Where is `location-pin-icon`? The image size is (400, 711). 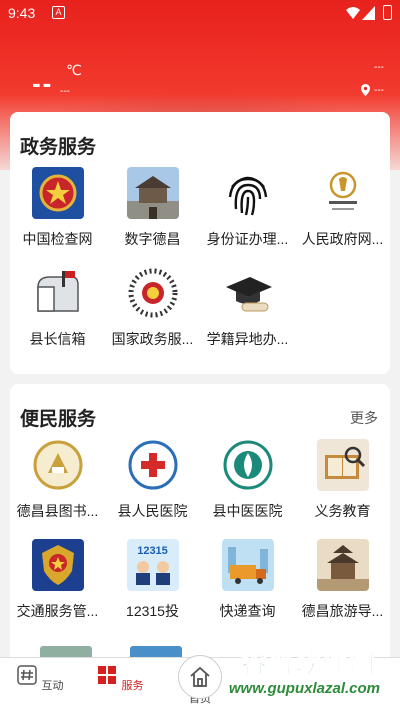
location-pin-icon is located at coordinates (365, 90).